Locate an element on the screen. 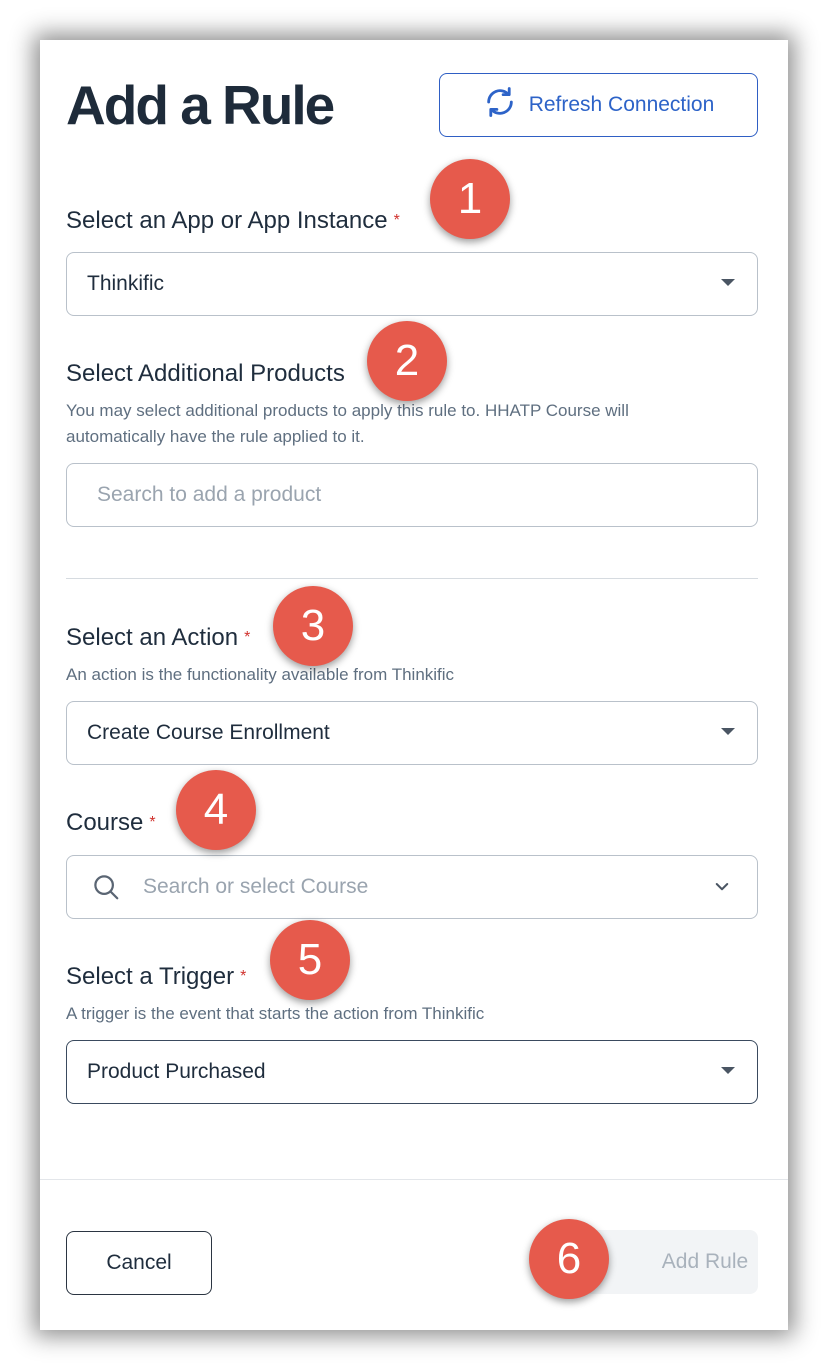 The height and width of the screenshot is (1370, 828). annotation-badge-2: 2 is located at coordinates (407, 361).